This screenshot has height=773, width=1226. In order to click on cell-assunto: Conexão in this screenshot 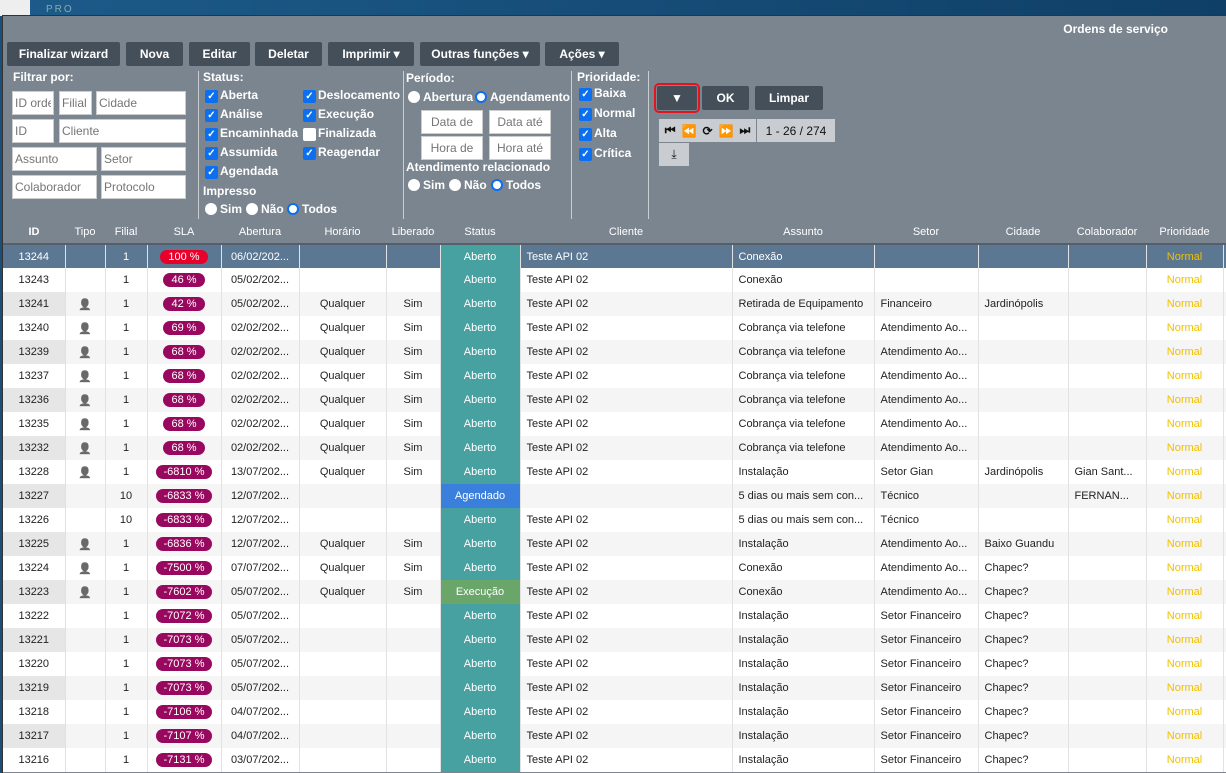, I will do `click(803, 568)`.